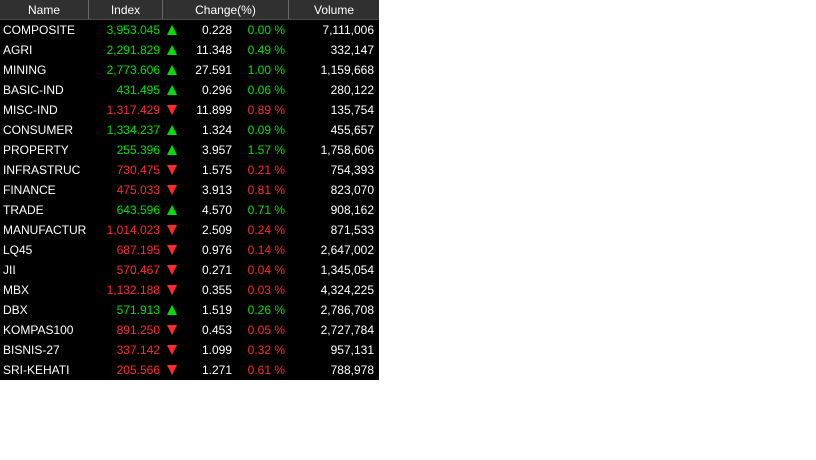 This screenshot has width=816, height=460. What do you see at coordinates (352, 210) in the screenshot?
I see `volume-value: 908,162` at bounding box center [352, 210].